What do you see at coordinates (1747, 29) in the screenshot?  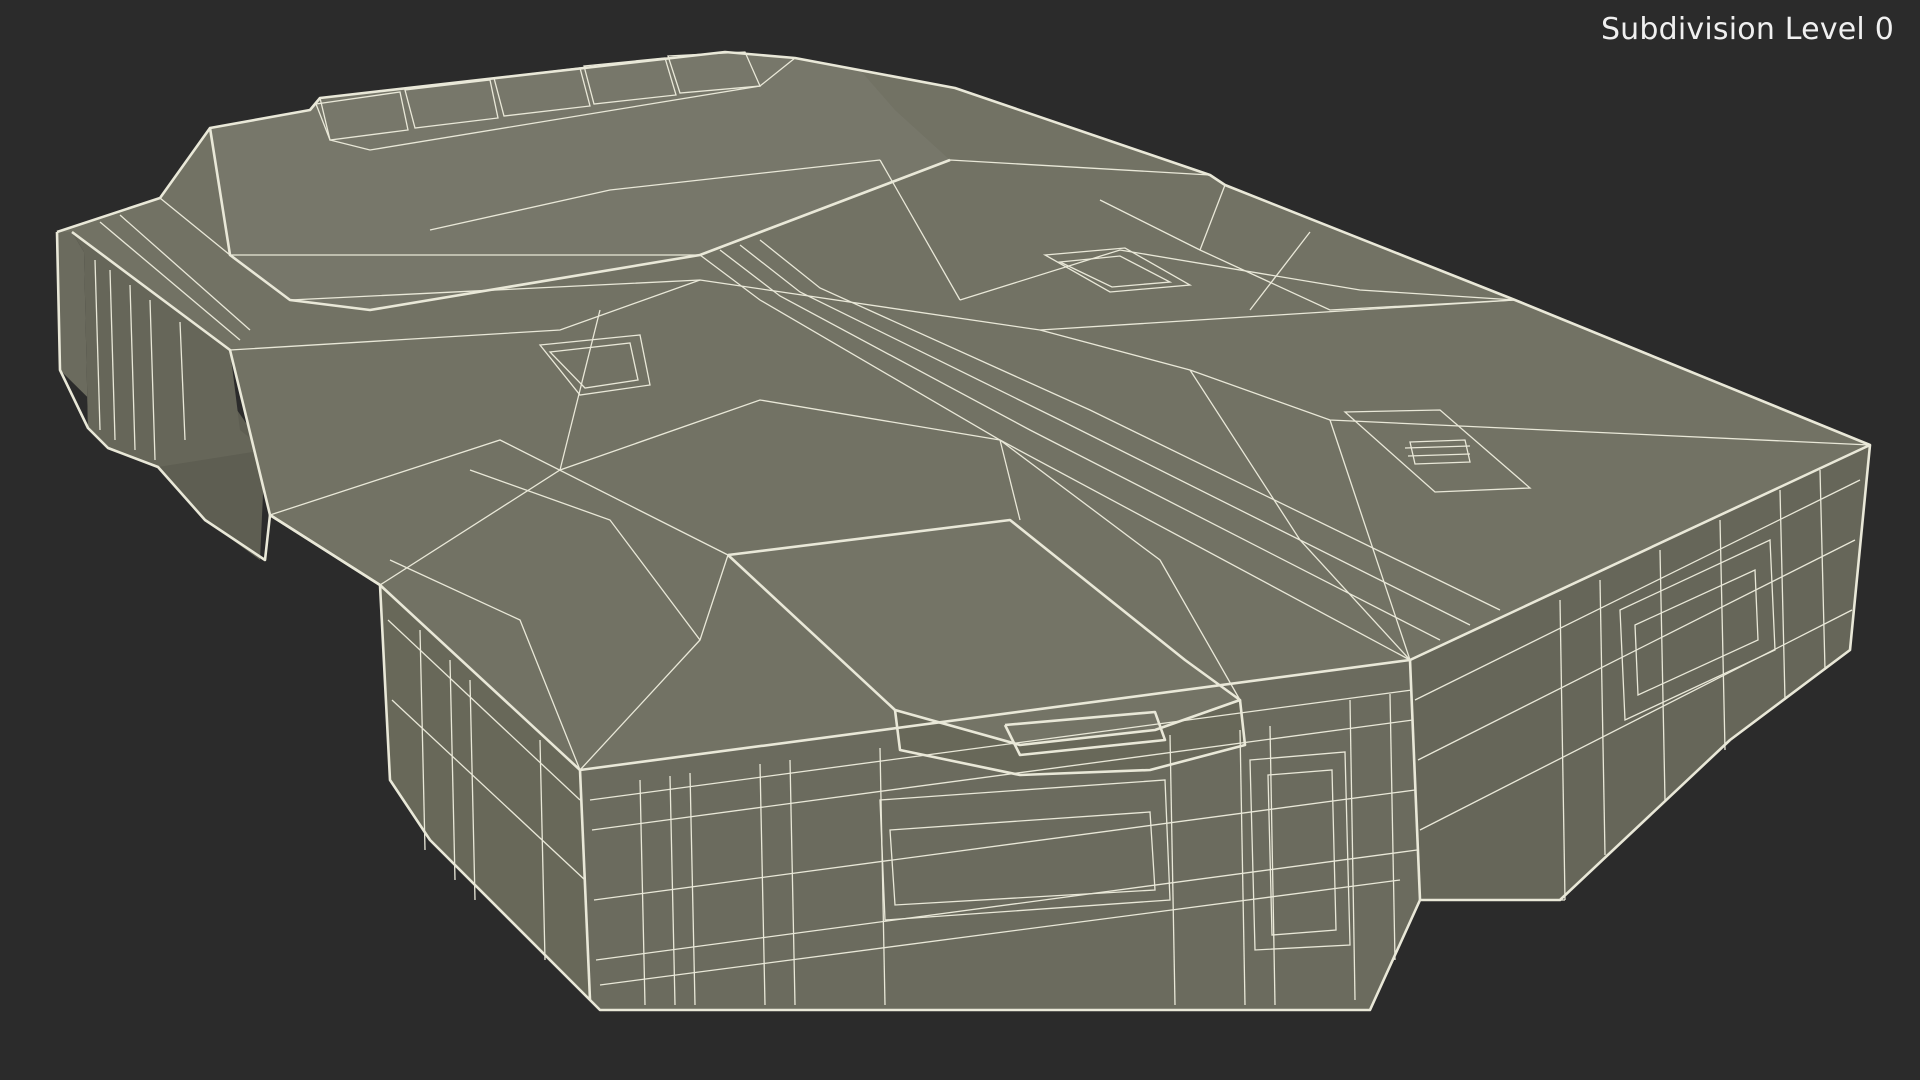 I see `subdivision-level-label: Subdivision Level 0` at bounding box center [1747, 29].